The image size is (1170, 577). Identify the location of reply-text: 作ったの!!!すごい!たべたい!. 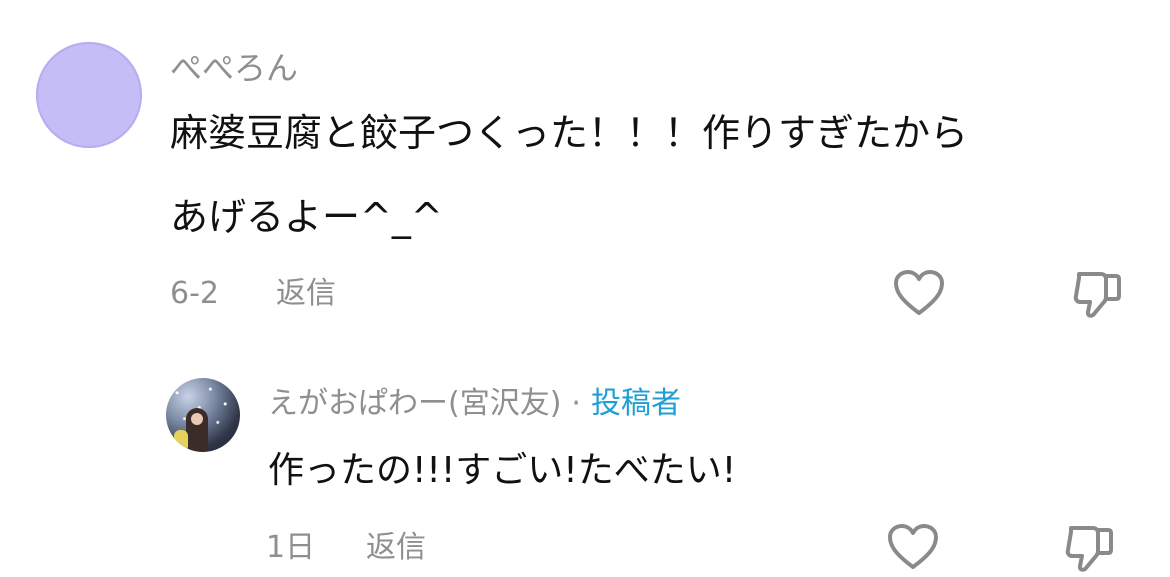
(502, 470).